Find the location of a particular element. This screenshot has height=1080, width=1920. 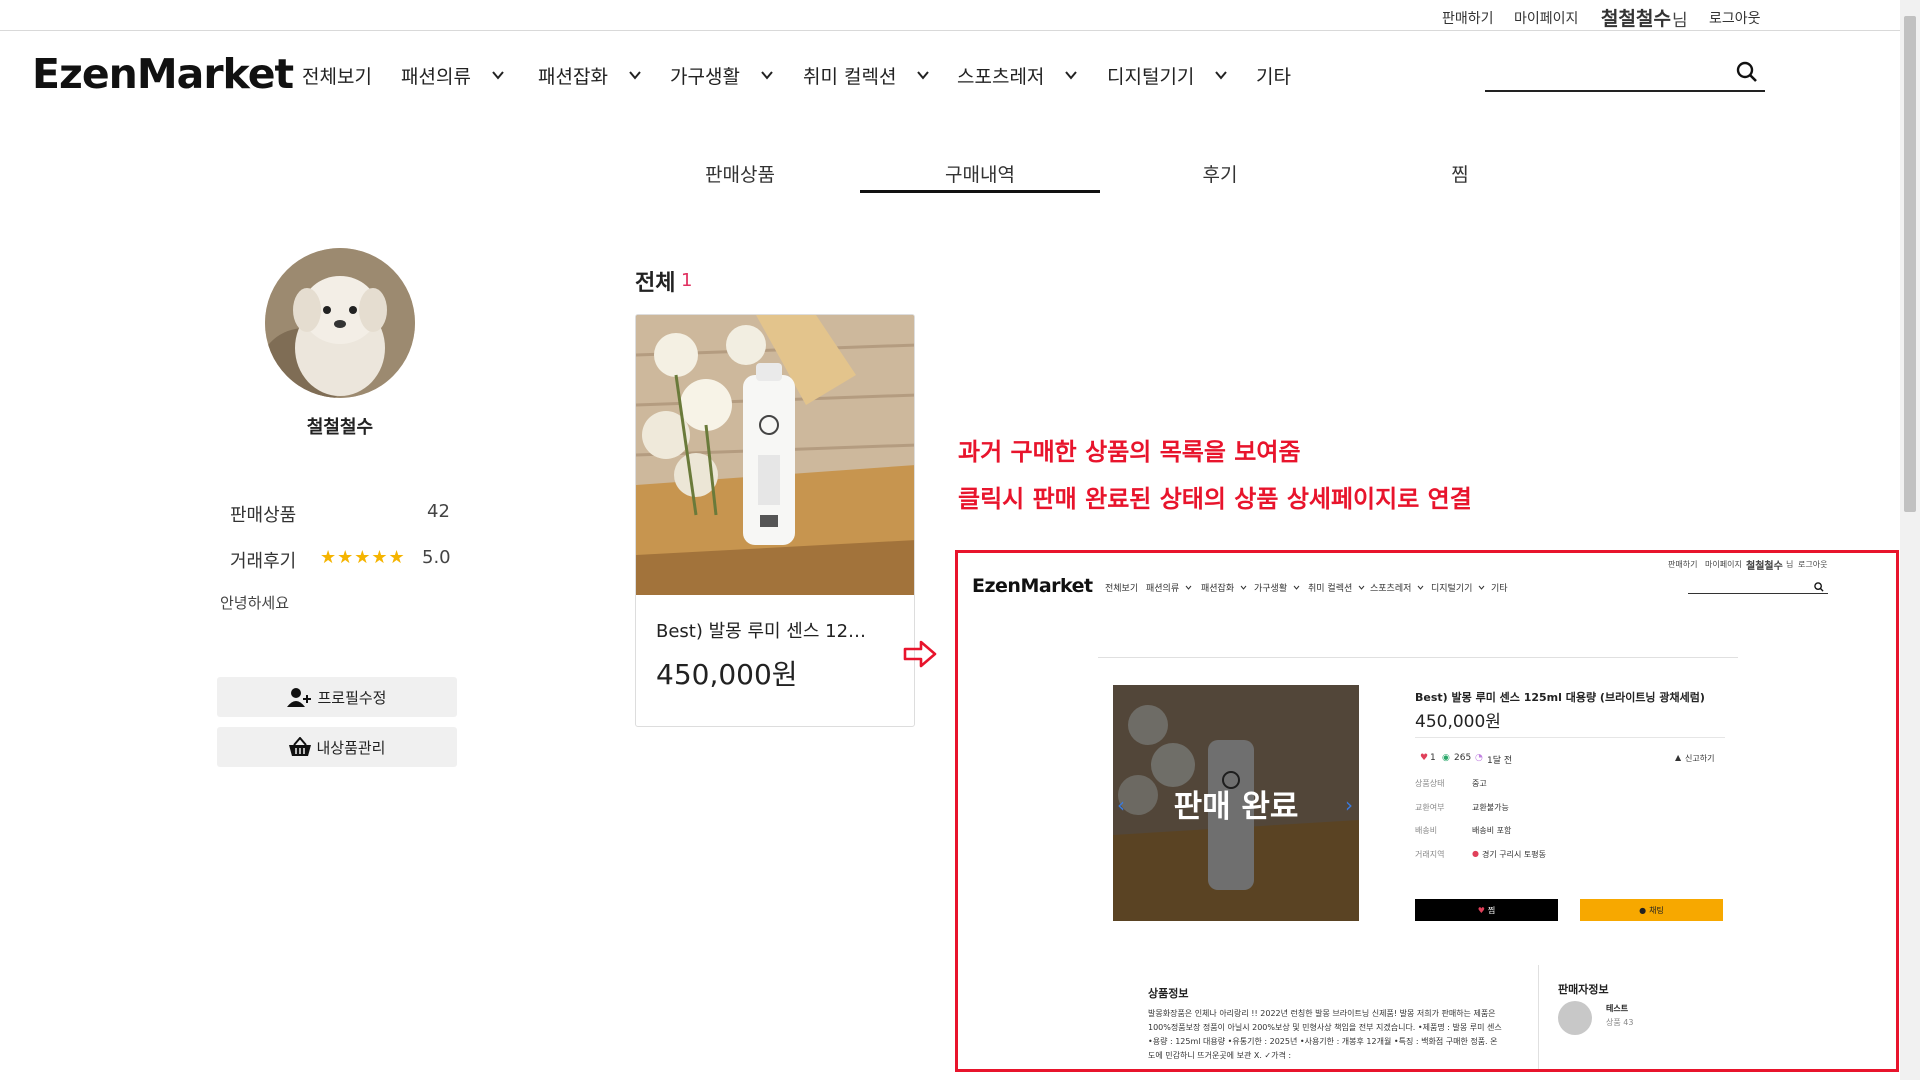

tab-sales: 판매상품 is located at coordinates (740, 173).